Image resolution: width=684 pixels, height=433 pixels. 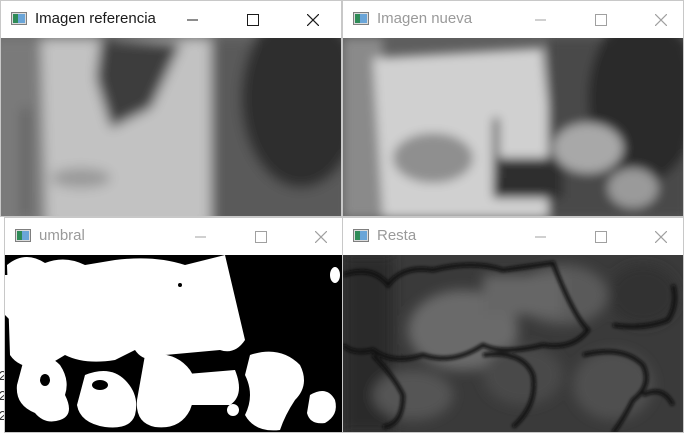 What do you see at coordinates (175, 236) in the screenshot?
I see `title-bar: umbral` at bounding box center [175, 236].